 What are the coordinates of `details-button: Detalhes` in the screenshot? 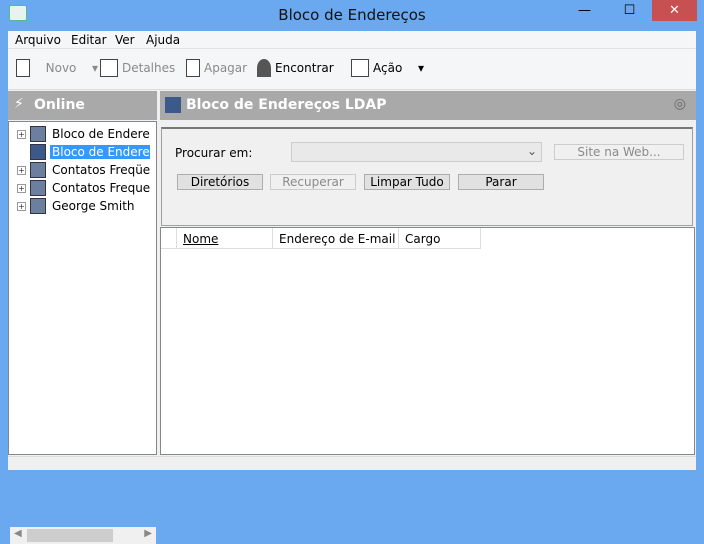 It's located at (137, 68).